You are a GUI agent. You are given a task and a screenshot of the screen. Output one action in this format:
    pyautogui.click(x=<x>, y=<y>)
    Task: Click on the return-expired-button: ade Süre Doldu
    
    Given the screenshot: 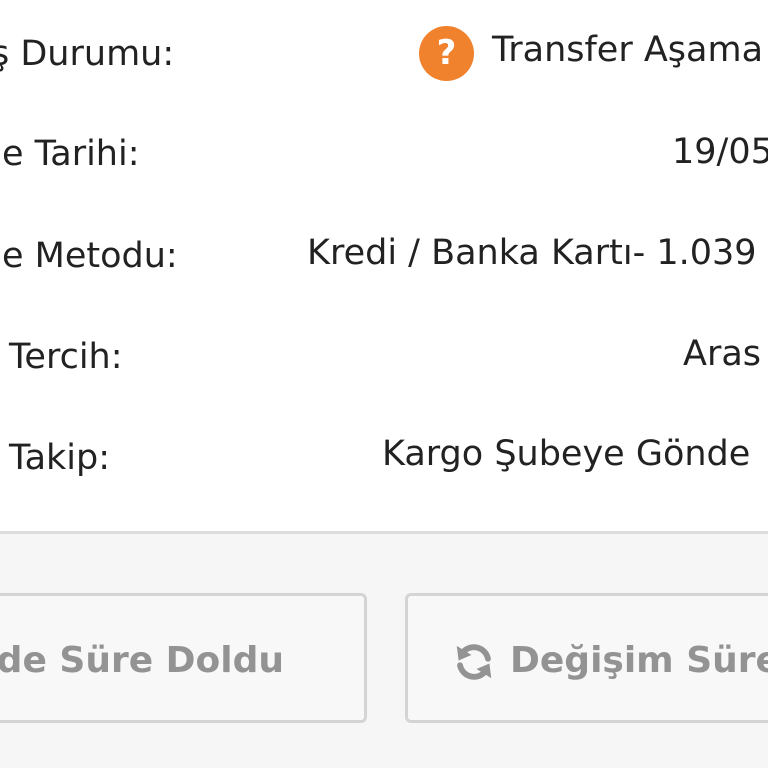 What is the action you would take?
    pyautogui.click(x=183, y=658)
    